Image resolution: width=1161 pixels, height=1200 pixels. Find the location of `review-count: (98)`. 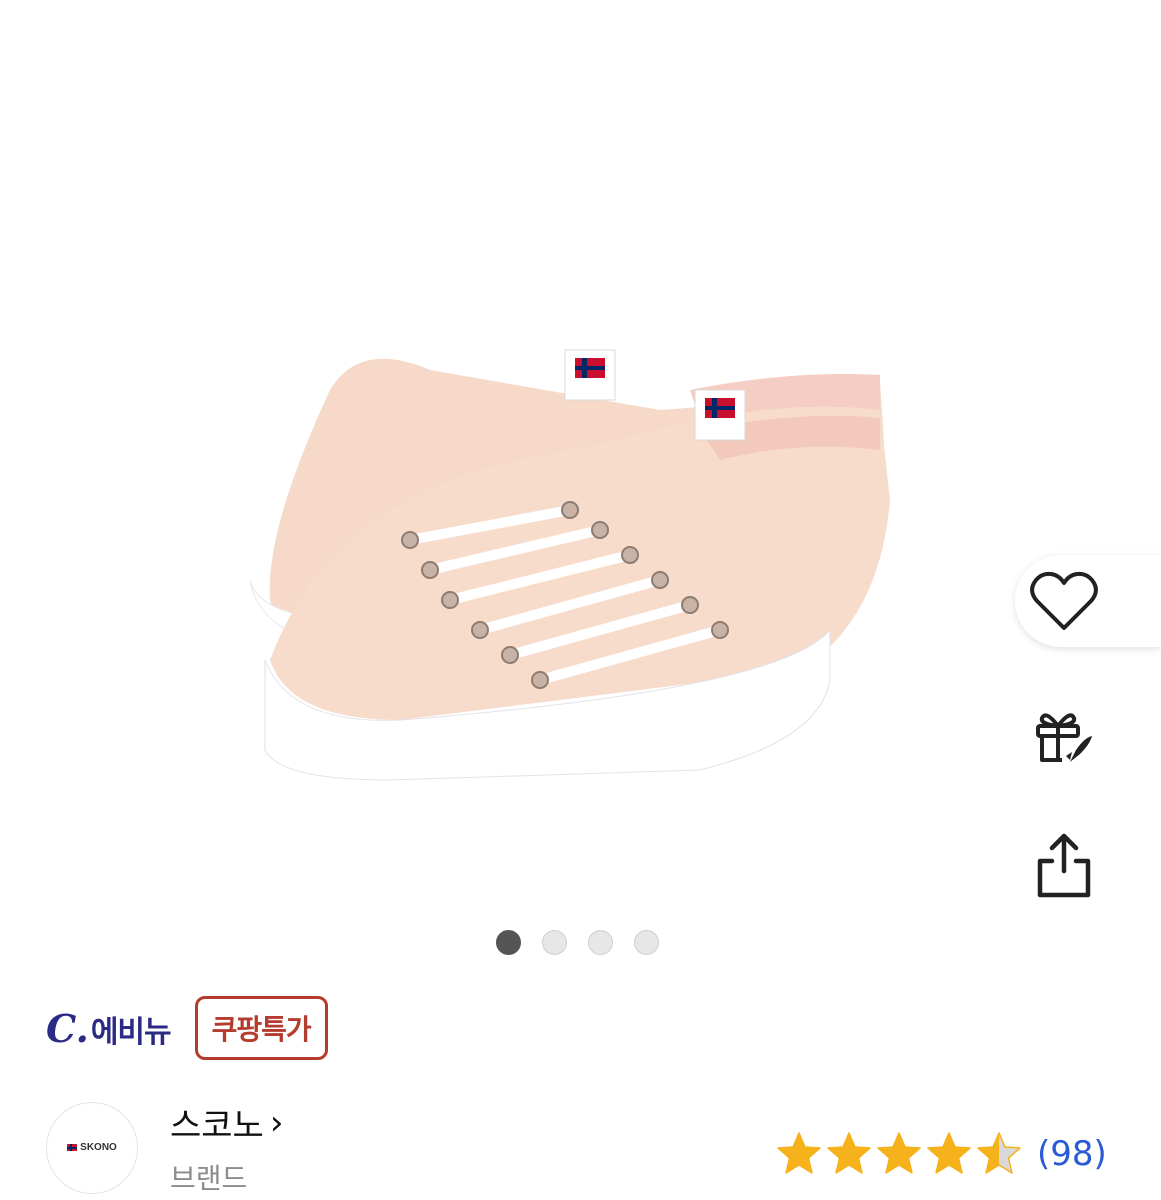

review-count: (98) is located at coordinates (1072, 1154).